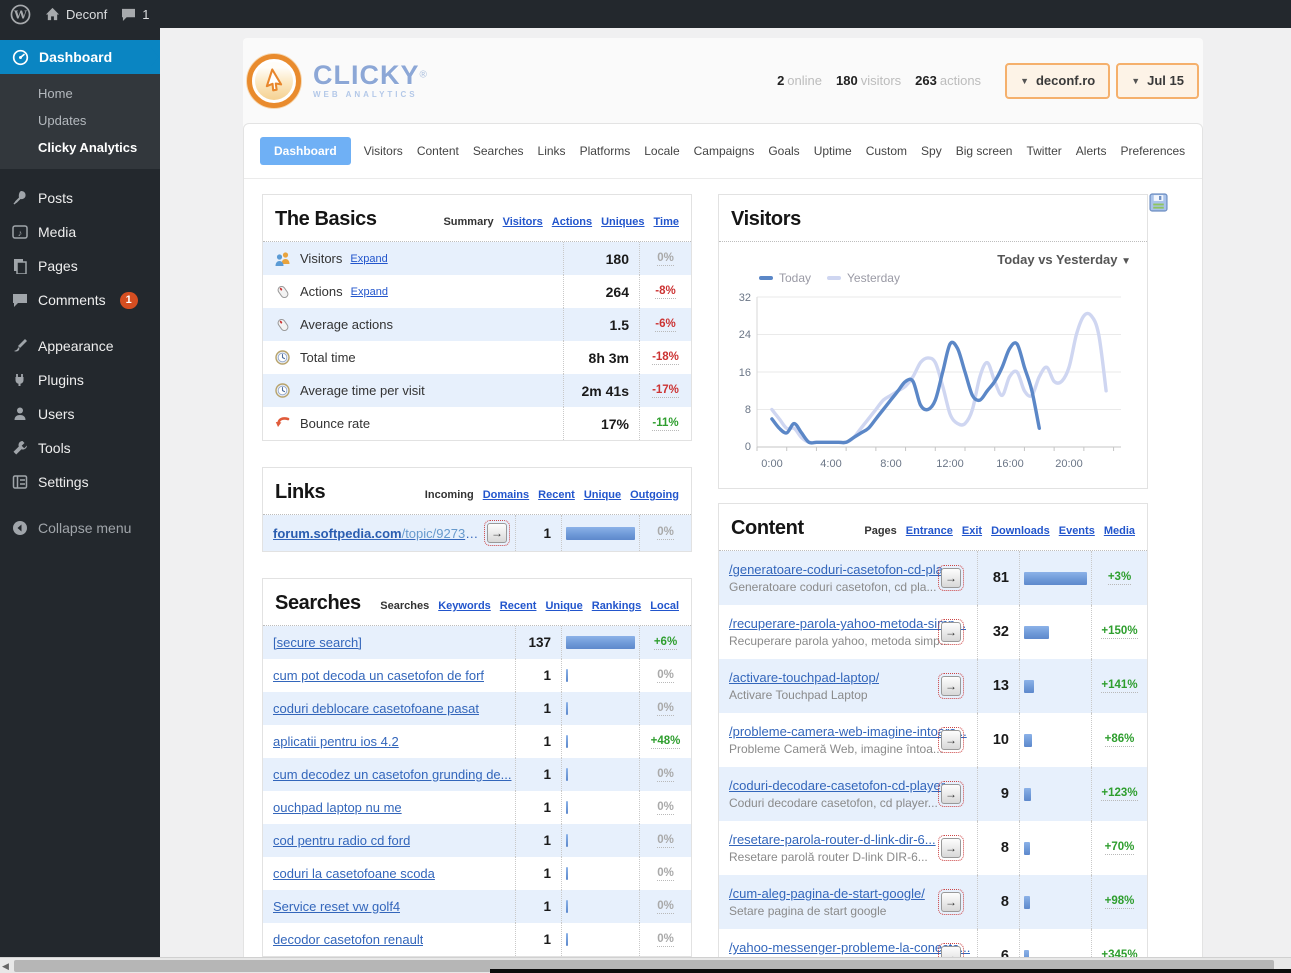 This screenshot has height=973, width=1291. I want to click on search-row: aplicatii pentru ios 4.2 1 +48%, so click(477, 741).